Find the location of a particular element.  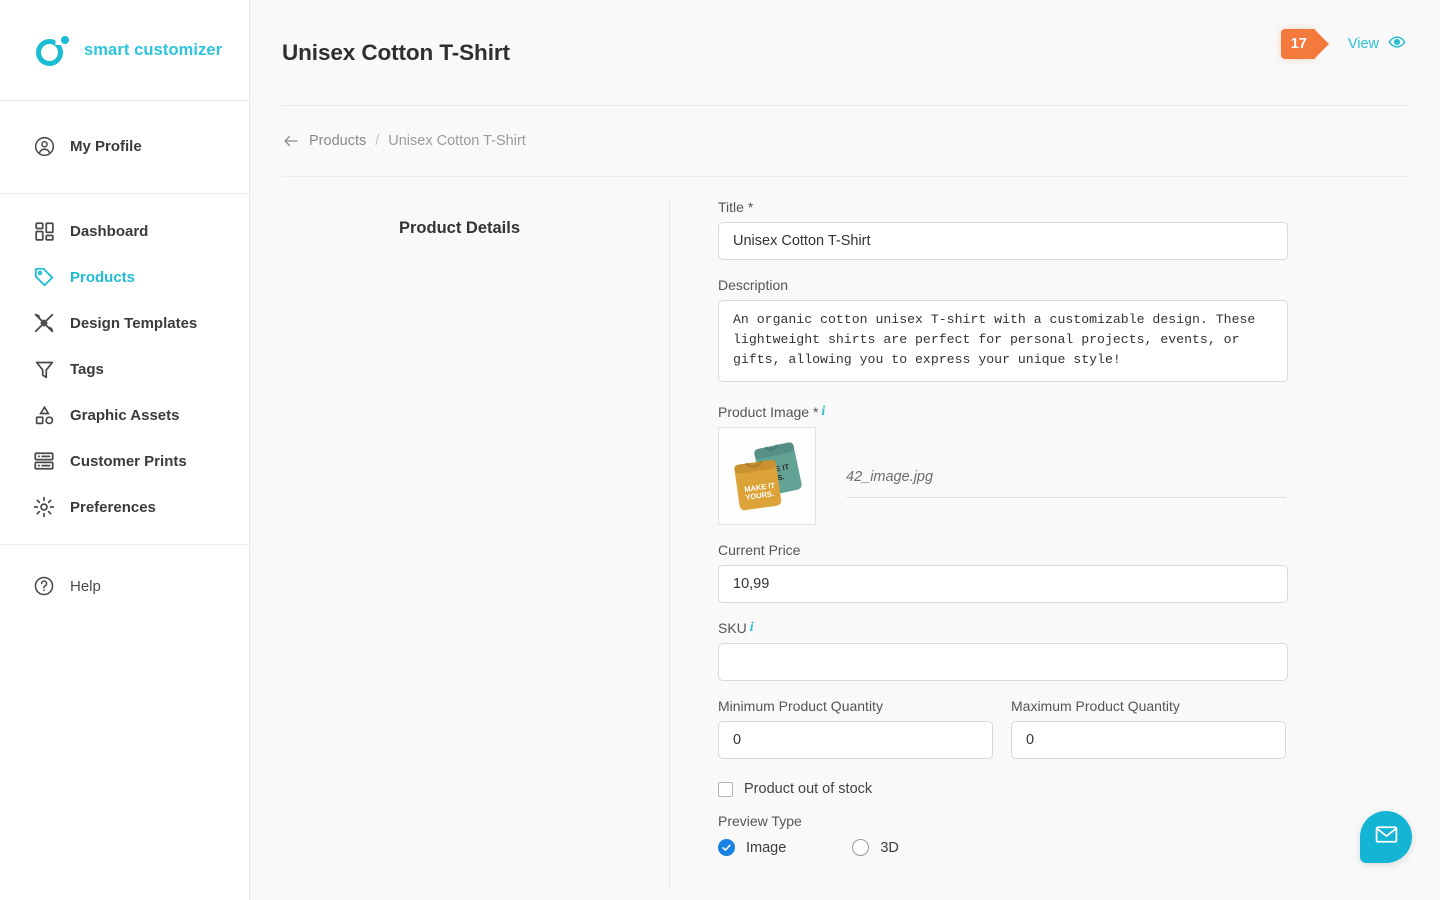

sidebar-item-label: Tags is located at coordinates (87, 369).